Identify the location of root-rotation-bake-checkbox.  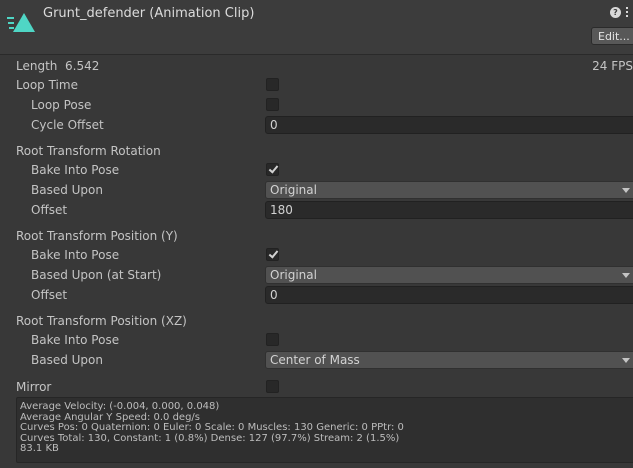
(272, 169).